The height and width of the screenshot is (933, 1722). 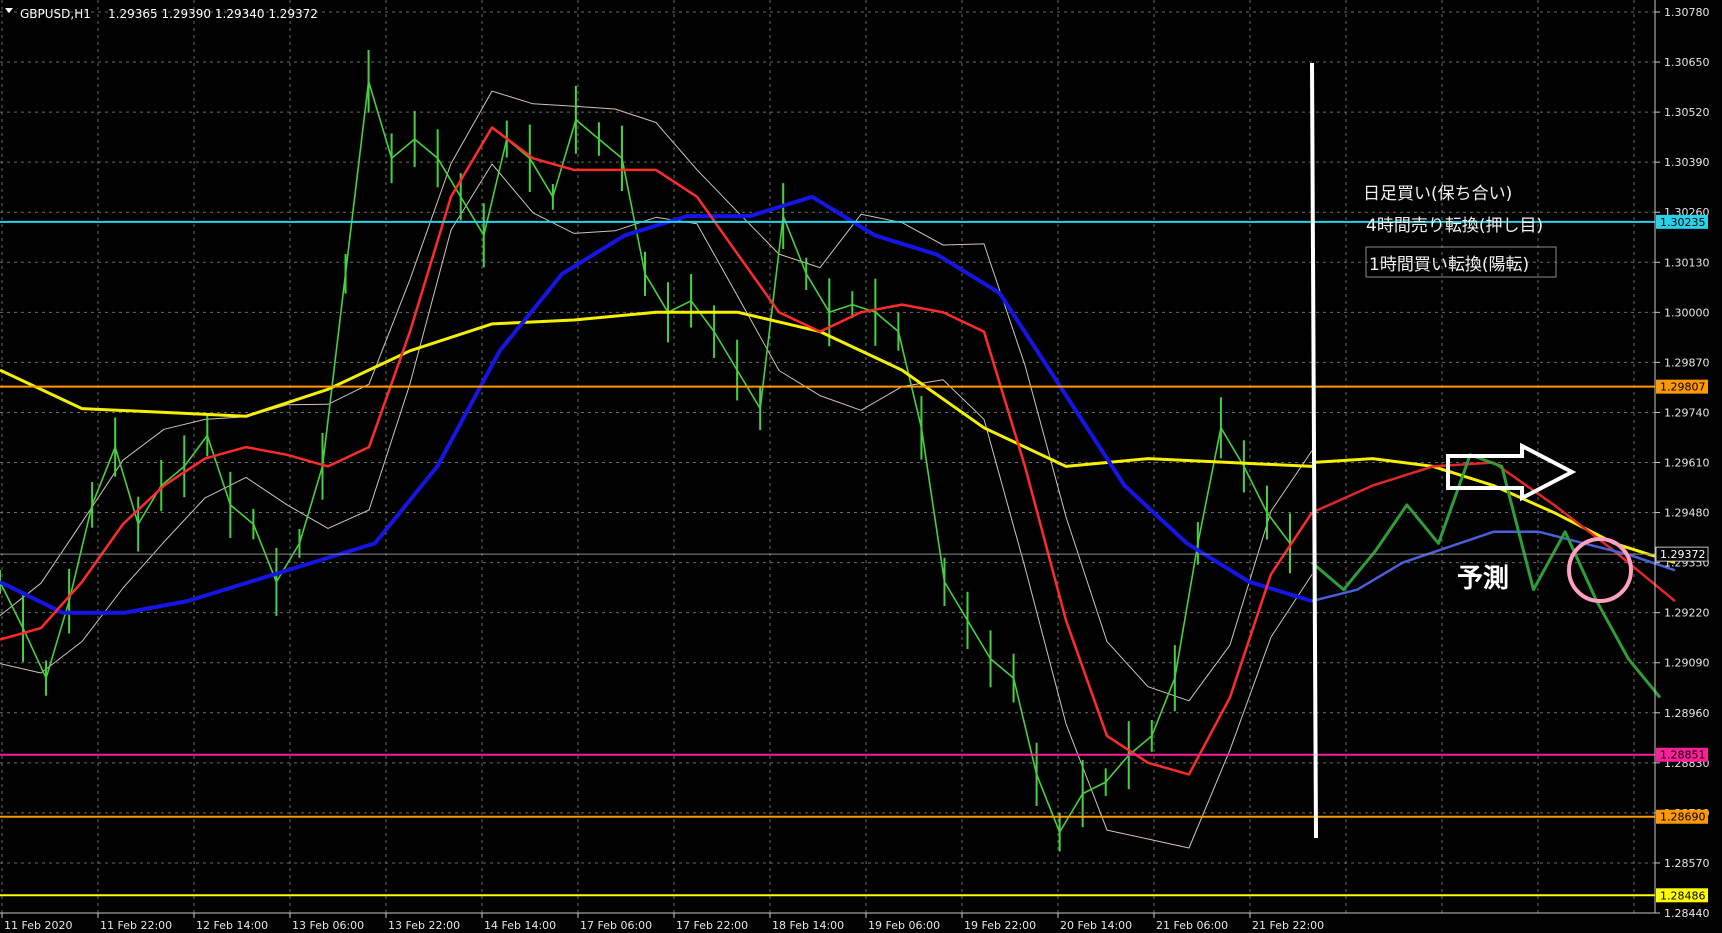 I want to click on time-tick-label: 19 Feb 06:00, so click(x=904, y=925).